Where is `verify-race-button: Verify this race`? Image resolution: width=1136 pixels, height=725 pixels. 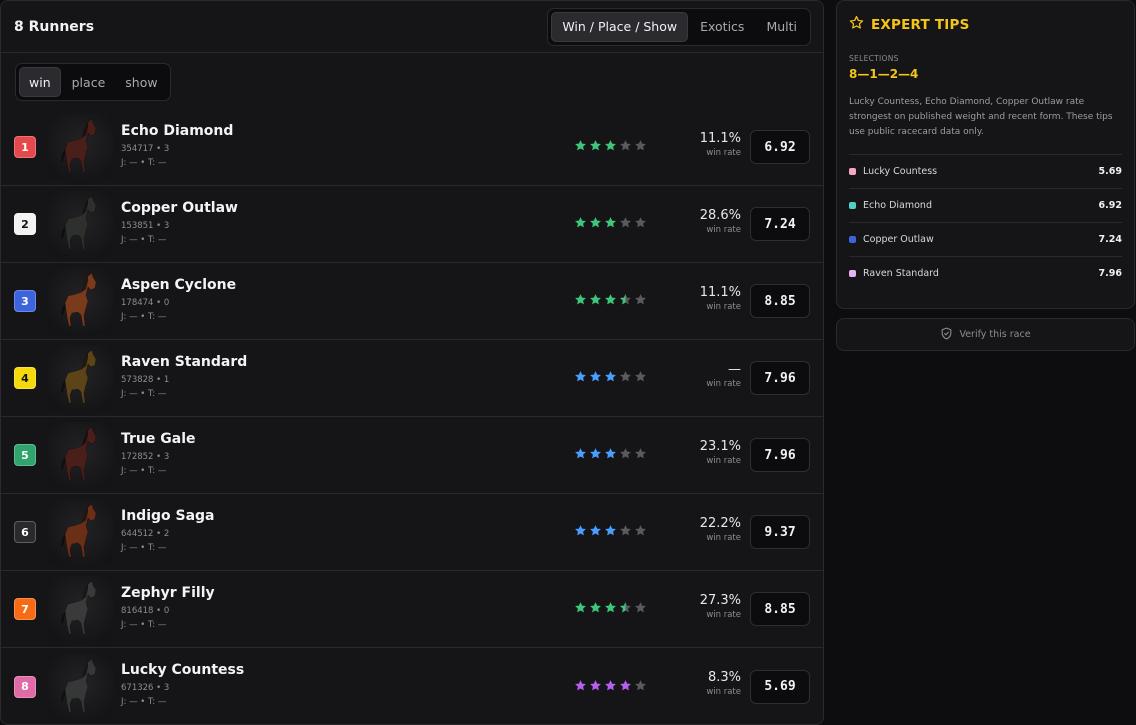
verify-race-button: Verify this race is located at coordinates (985, 334).